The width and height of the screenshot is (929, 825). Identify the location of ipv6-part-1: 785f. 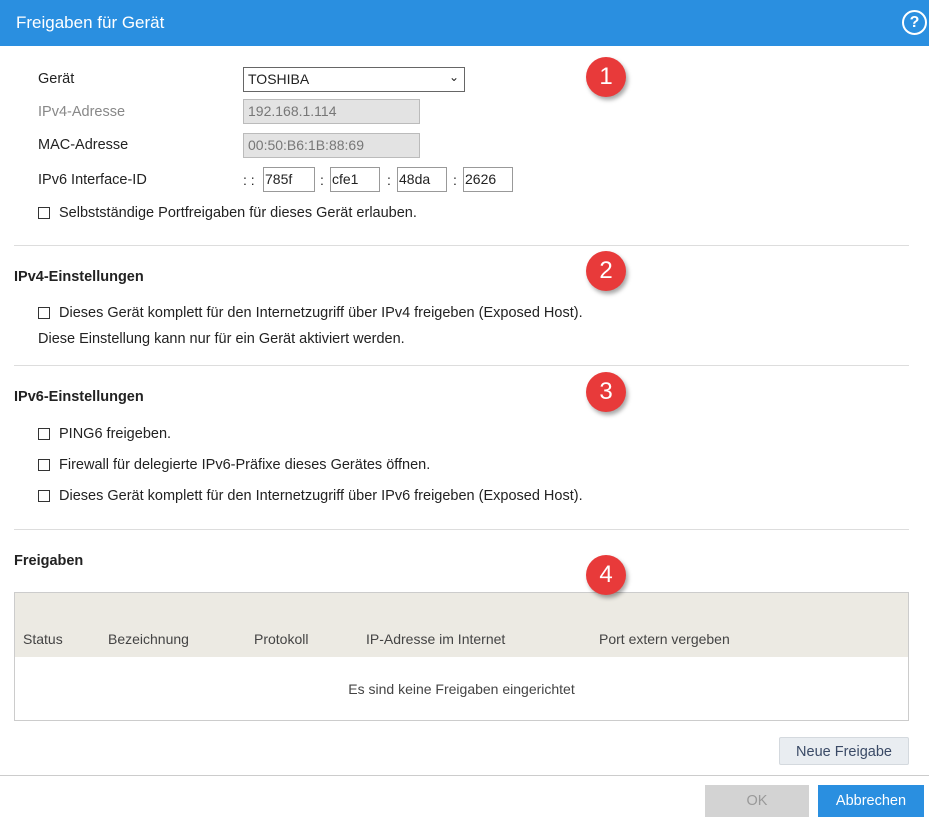
(289, 179).